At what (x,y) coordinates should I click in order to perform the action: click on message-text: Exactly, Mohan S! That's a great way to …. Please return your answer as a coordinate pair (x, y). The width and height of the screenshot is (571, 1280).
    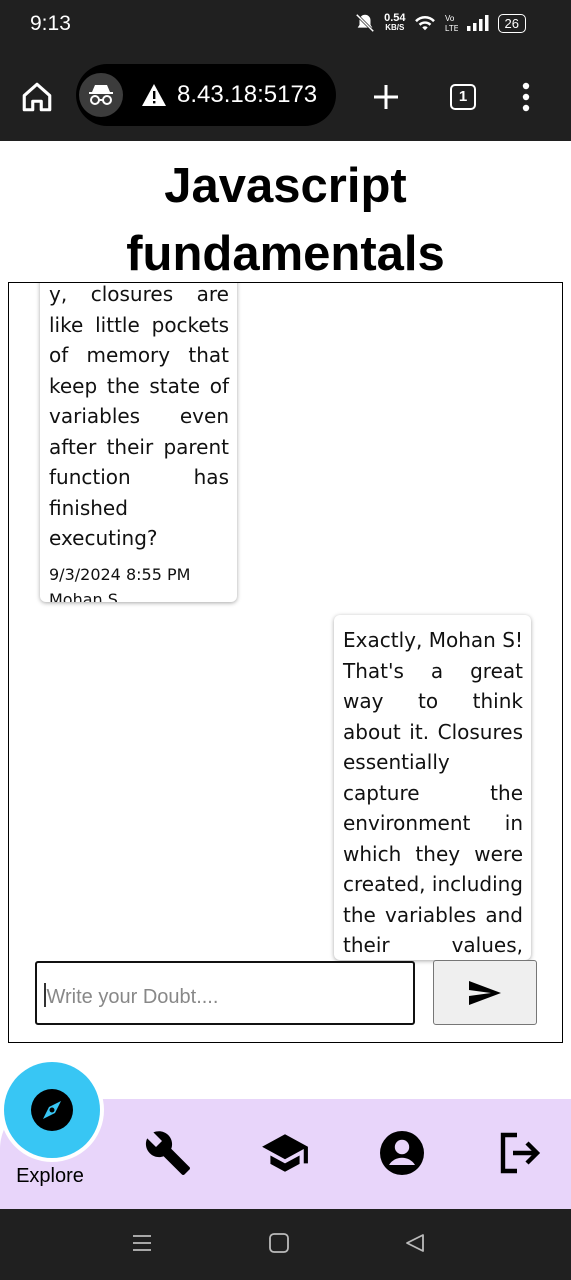
    Looking at the image, I should click on (433, 792).